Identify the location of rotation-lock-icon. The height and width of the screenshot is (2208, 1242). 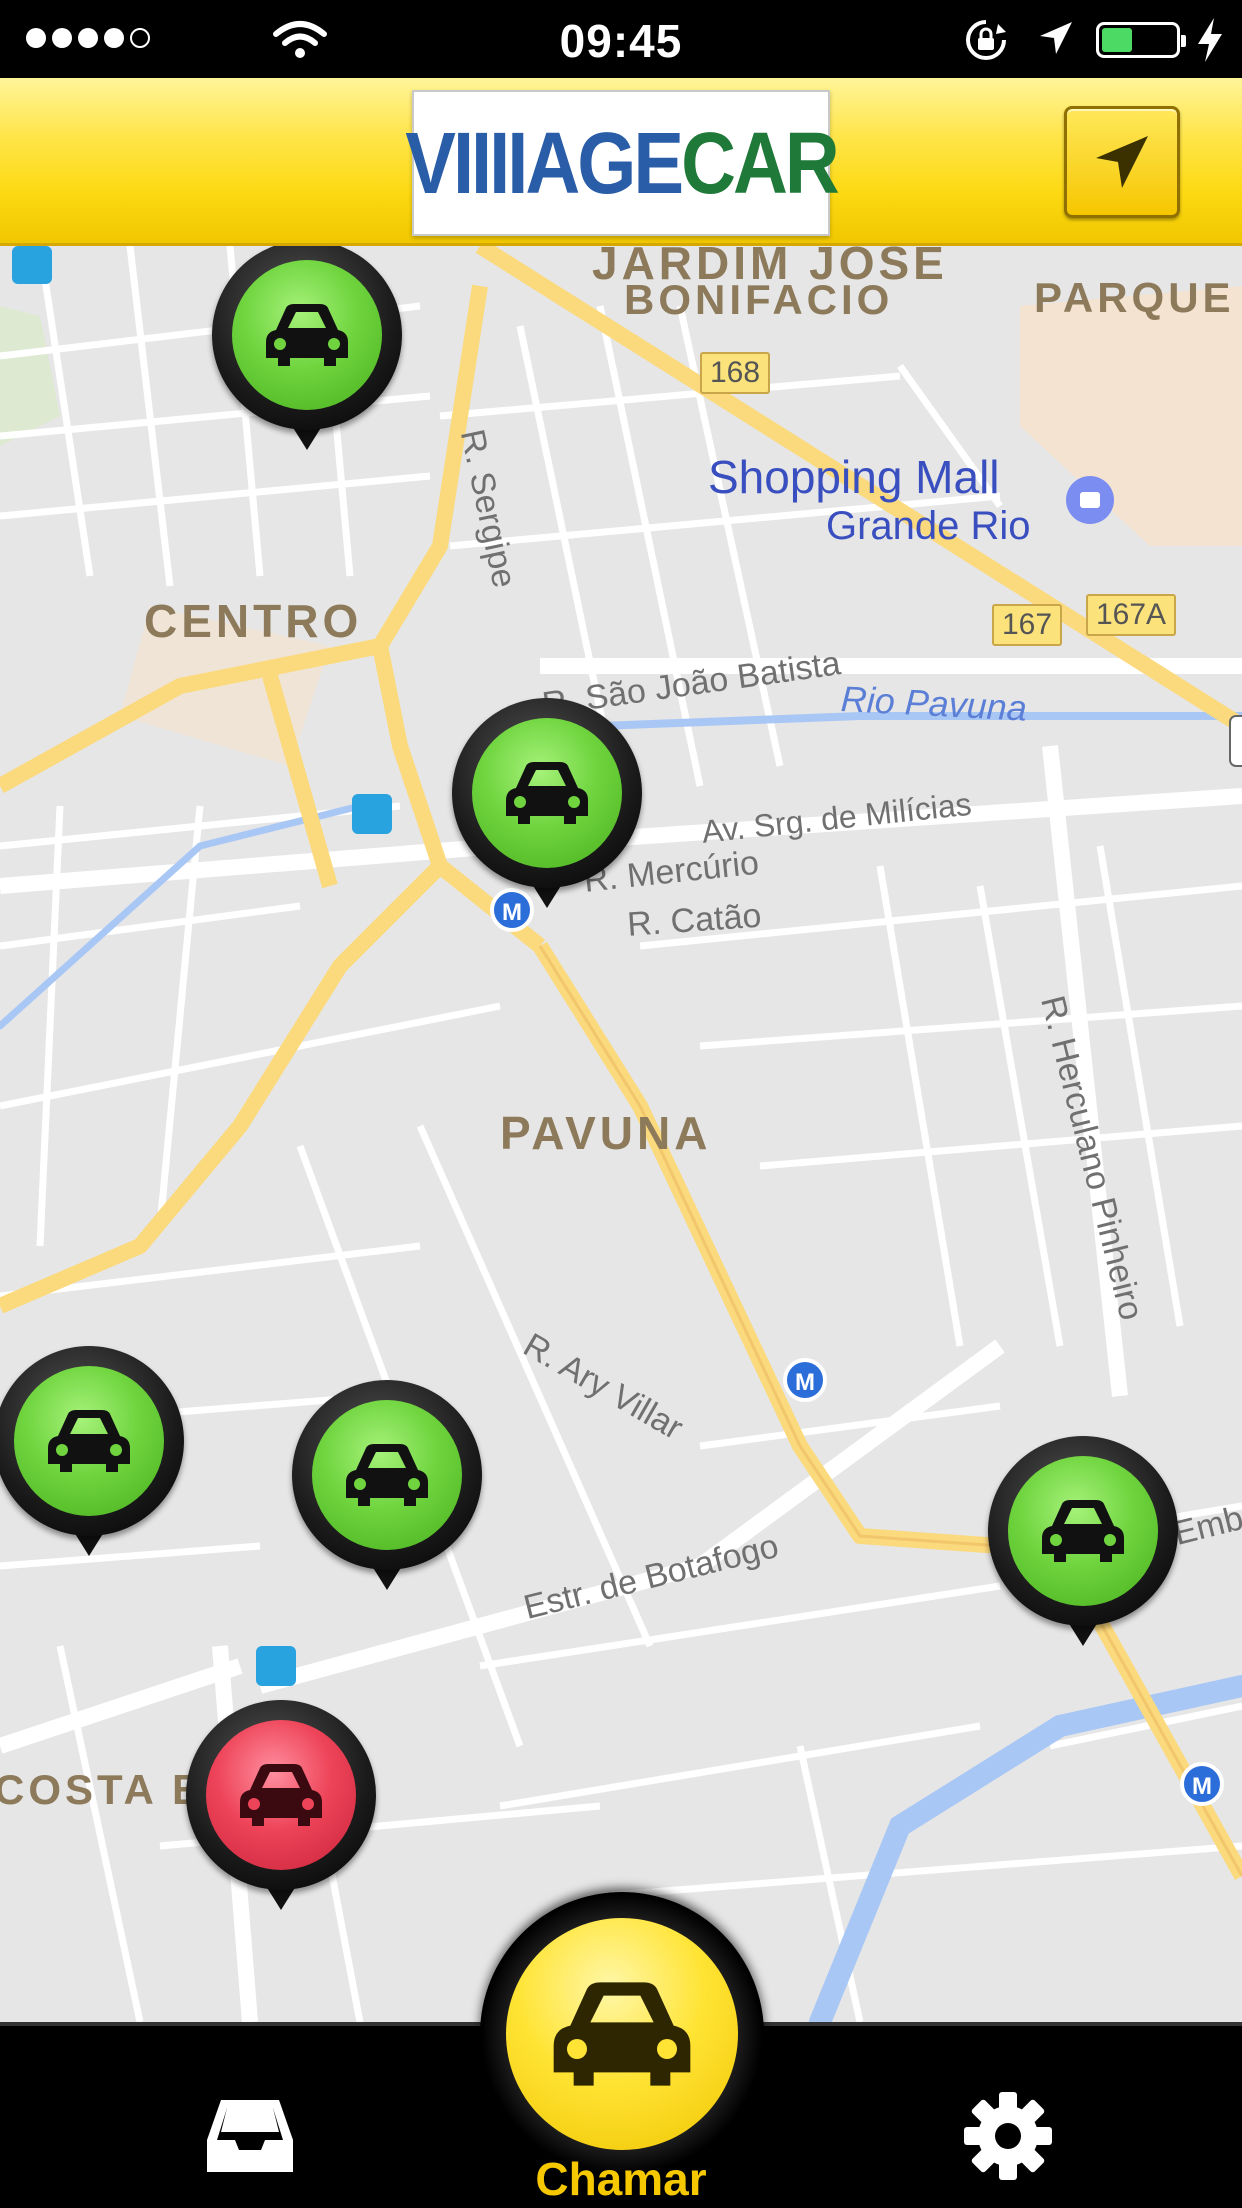
(986, 40).